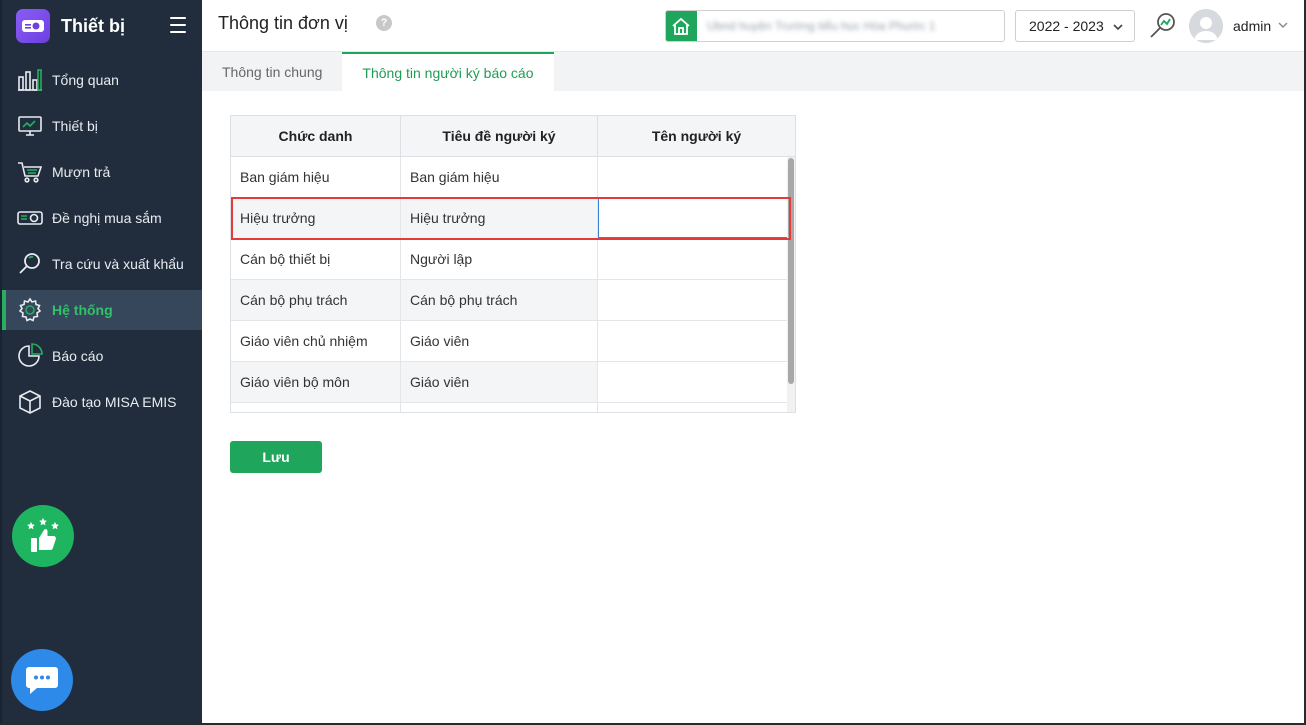 The width and height of the screenshot is (1306, 725). Describe the element at coordinates (114, 402) in the screenshot. I see `sidebar-item-label: Đào tạo MISA EMIS` at that location.